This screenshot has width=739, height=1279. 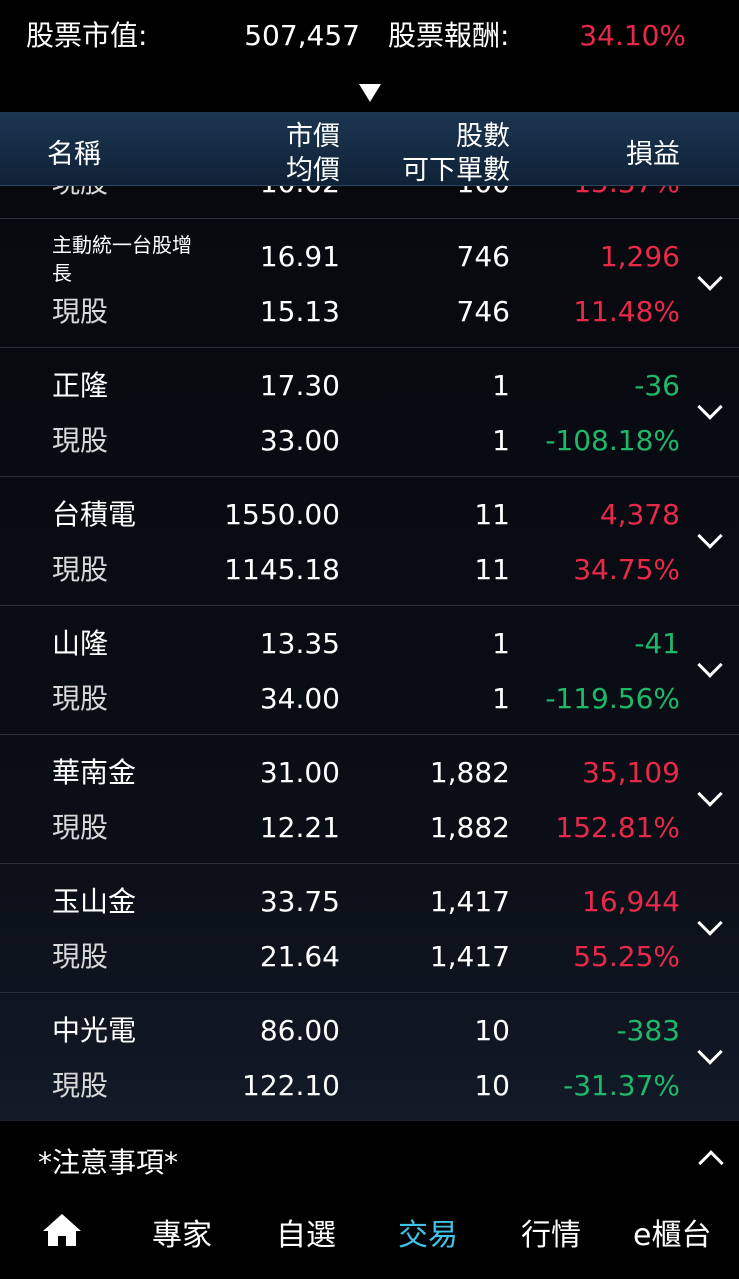 I want to click on holding-available: 11, so click(x=492, y=569).